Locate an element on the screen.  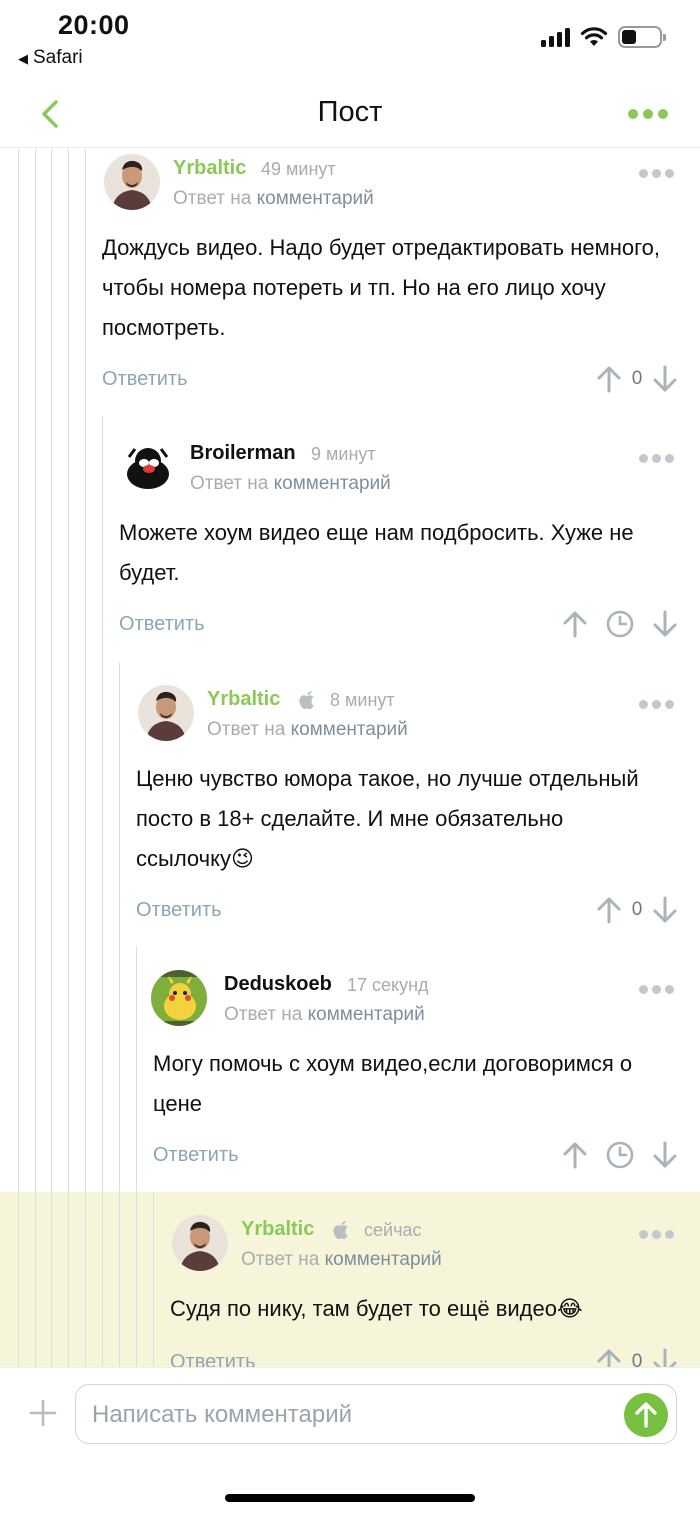
back-triangle-icon: ◀ is located at coordinates (23, 58).